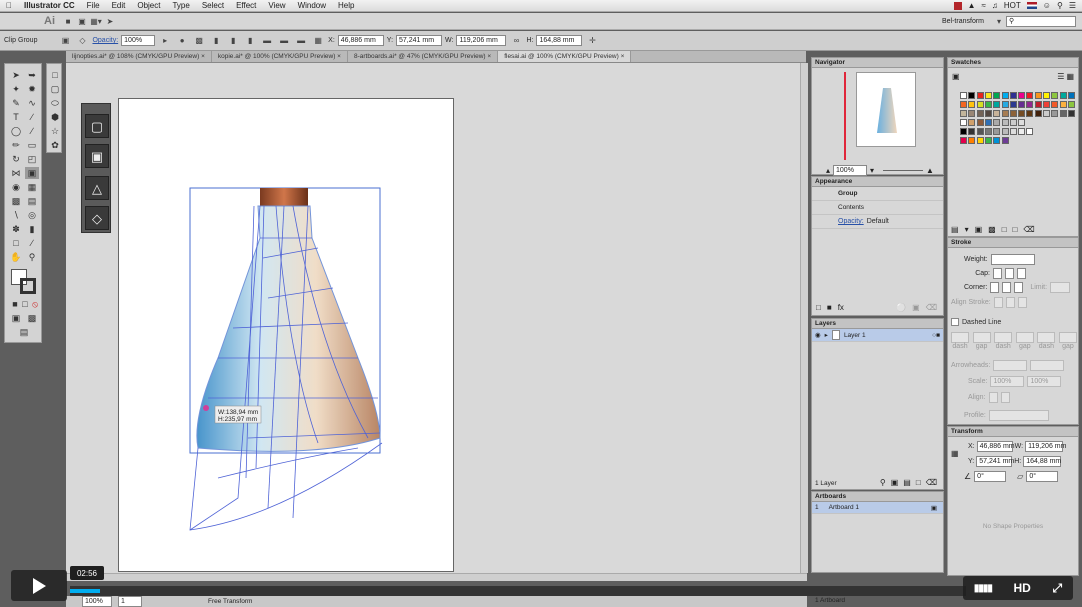 This screenshot has height=607, width=1082. I want to click on swatch-fill-stroke-icon: ▣, so click(956, 76).